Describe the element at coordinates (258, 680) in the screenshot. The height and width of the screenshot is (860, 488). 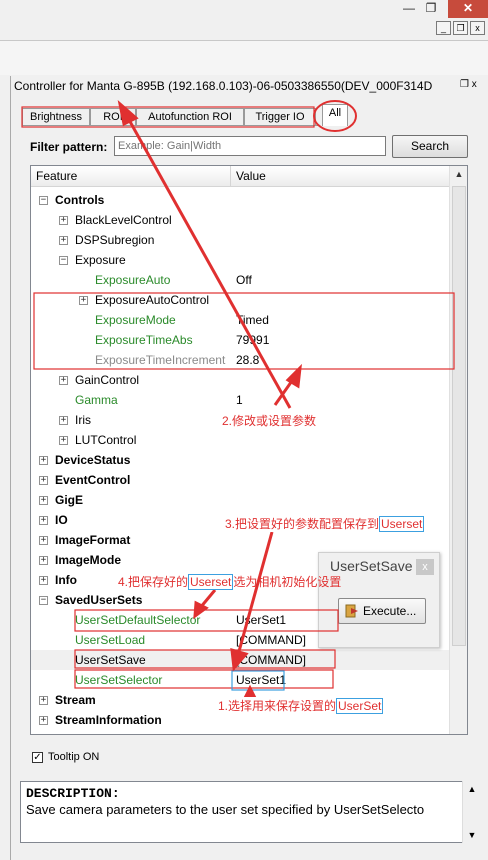
I see `userset1-highlight-box` at that location.